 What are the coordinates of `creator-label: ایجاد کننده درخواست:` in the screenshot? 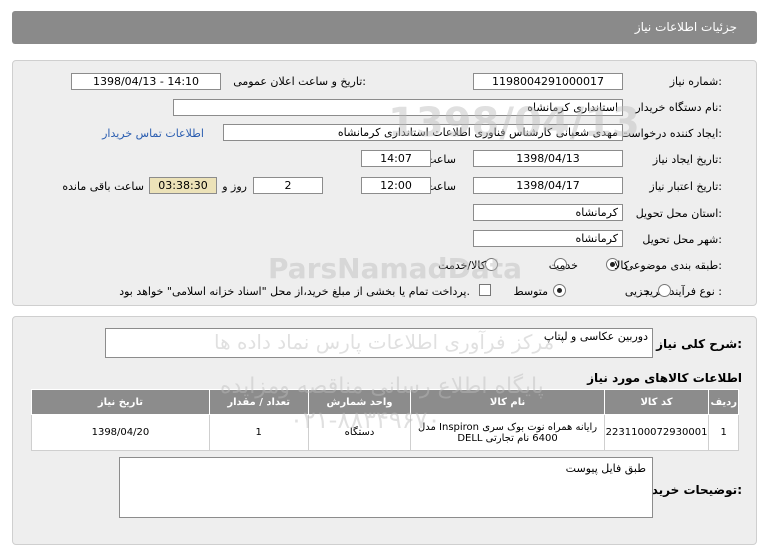 It's located at (671, 133).